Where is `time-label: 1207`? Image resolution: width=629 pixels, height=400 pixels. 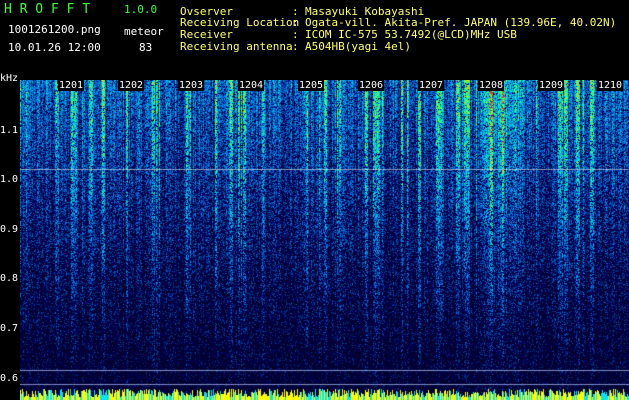 time-label: 1207 is located at coordinates (431, 85).